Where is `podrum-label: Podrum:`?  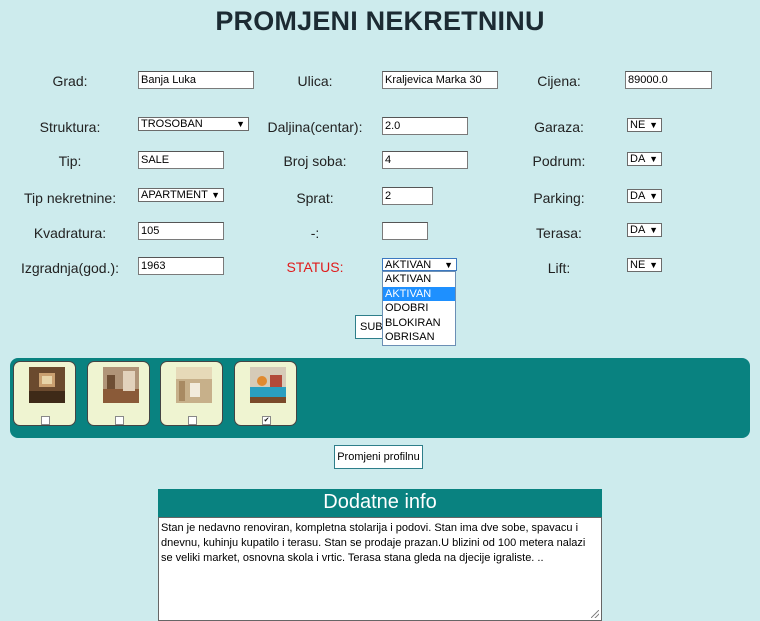 podrum-label: Podrum: is located at coordinates (559, 161).